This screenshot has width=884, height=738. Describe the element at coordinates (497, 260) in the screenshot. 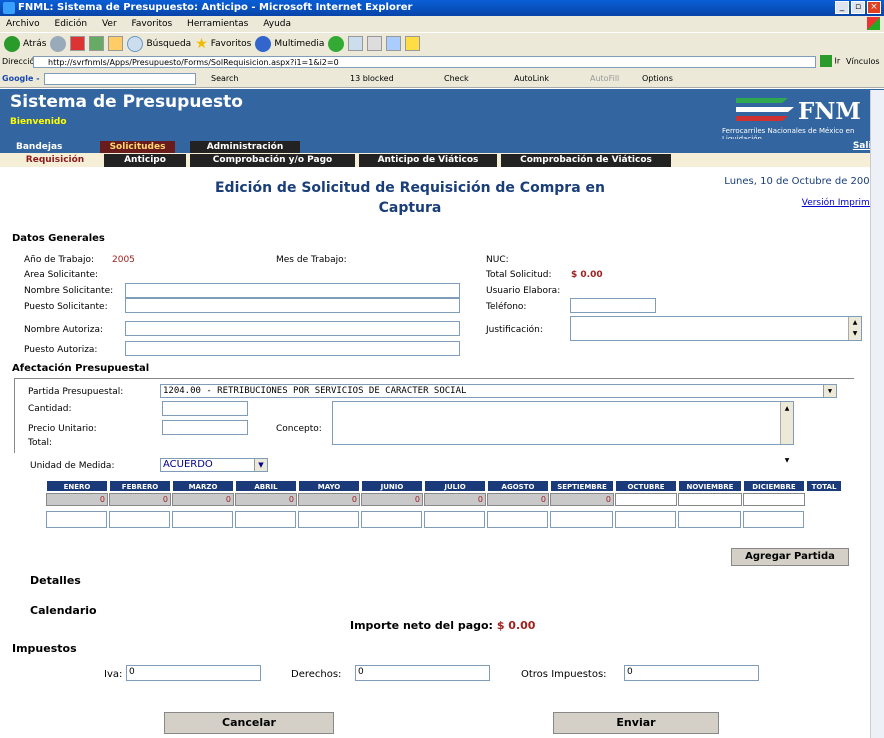

I see `nuc-label: NUC:` at that location.